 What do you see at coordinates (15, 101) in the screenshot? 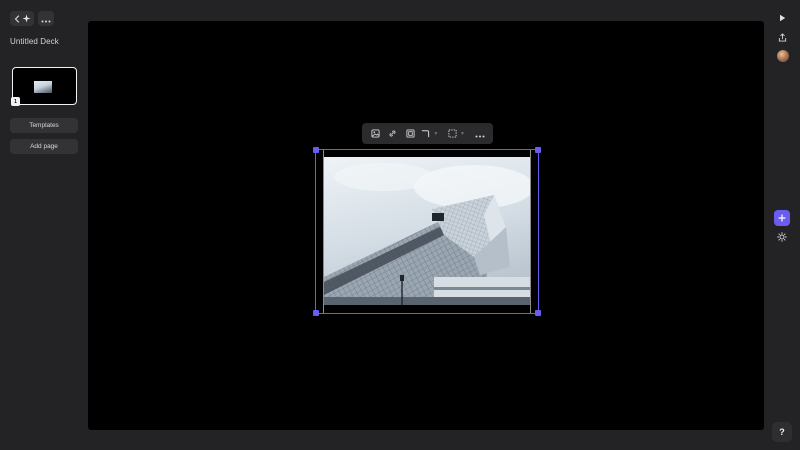
I see `page-number-badge: 1` at bounding box center [15, 101].